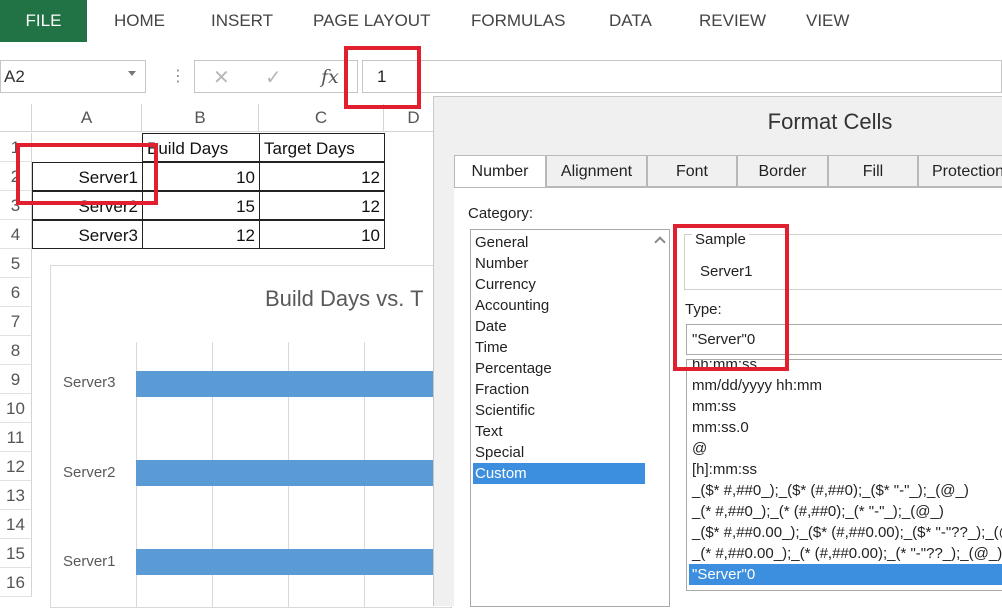  What do you see at coordinates (559, 410) in the screenshot?
I see `category-item: Scientific` at bounding box center [559, 410].